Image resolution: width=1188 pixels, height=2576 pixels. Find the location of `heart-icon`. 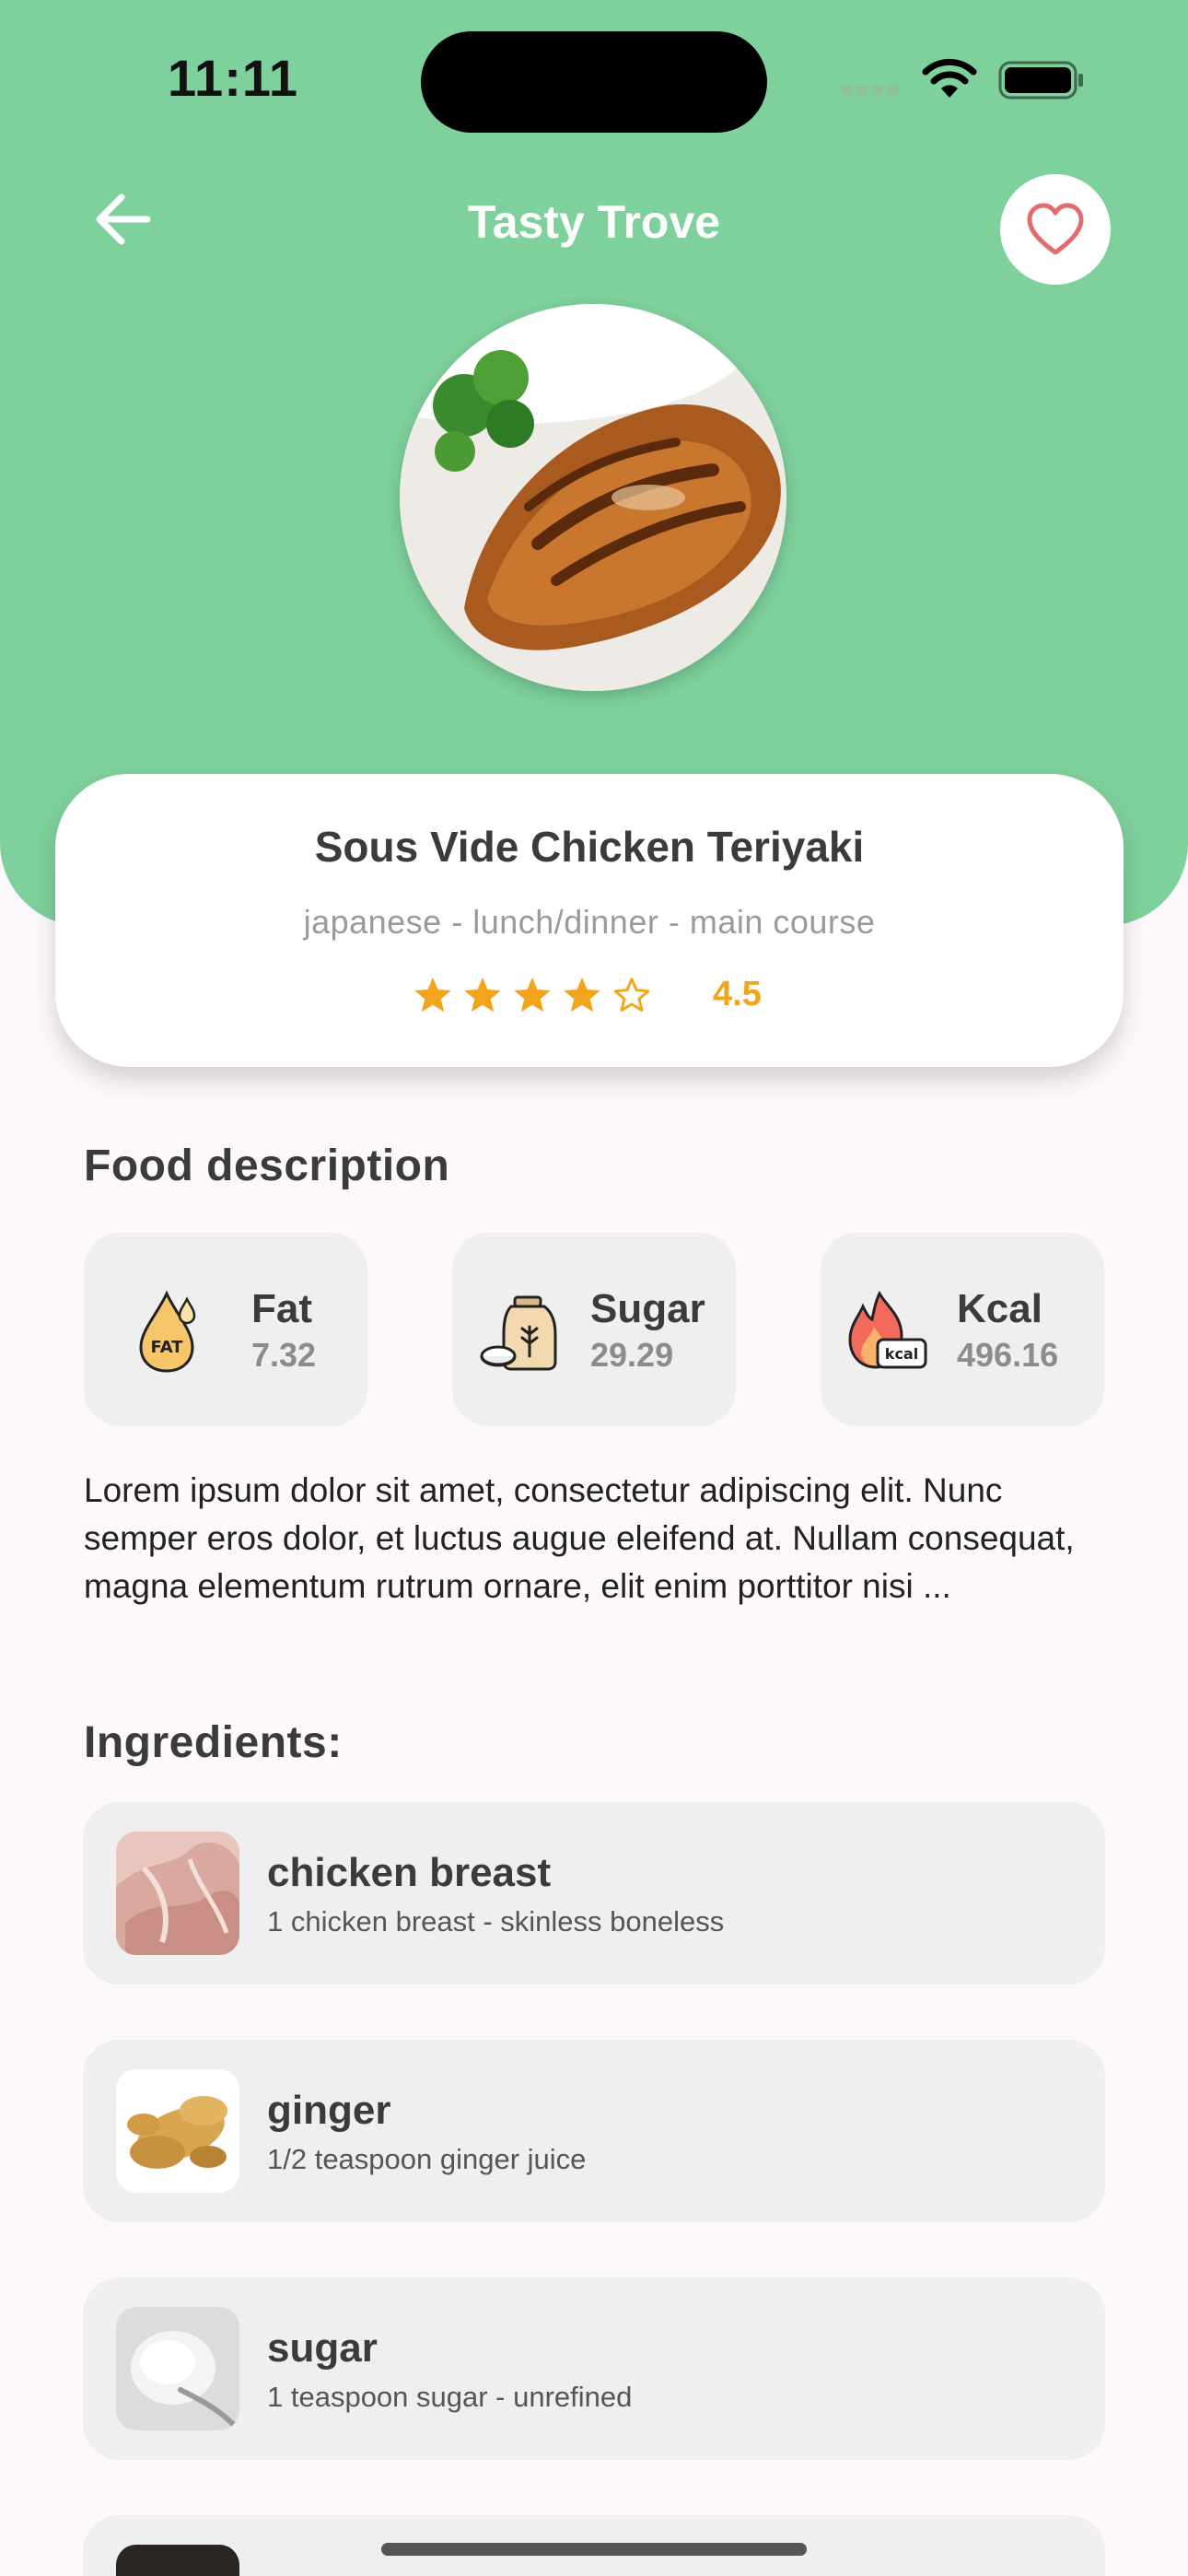

heart-icon is located at coordinates (1055, 229).